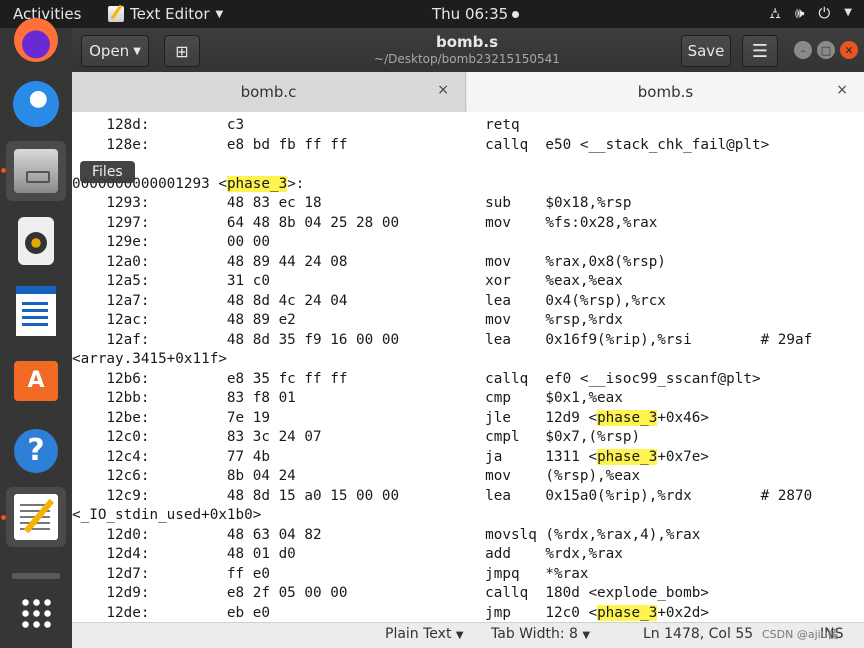 The image size is (864, 648). I want to click on trash-icon, so click(36, 576).